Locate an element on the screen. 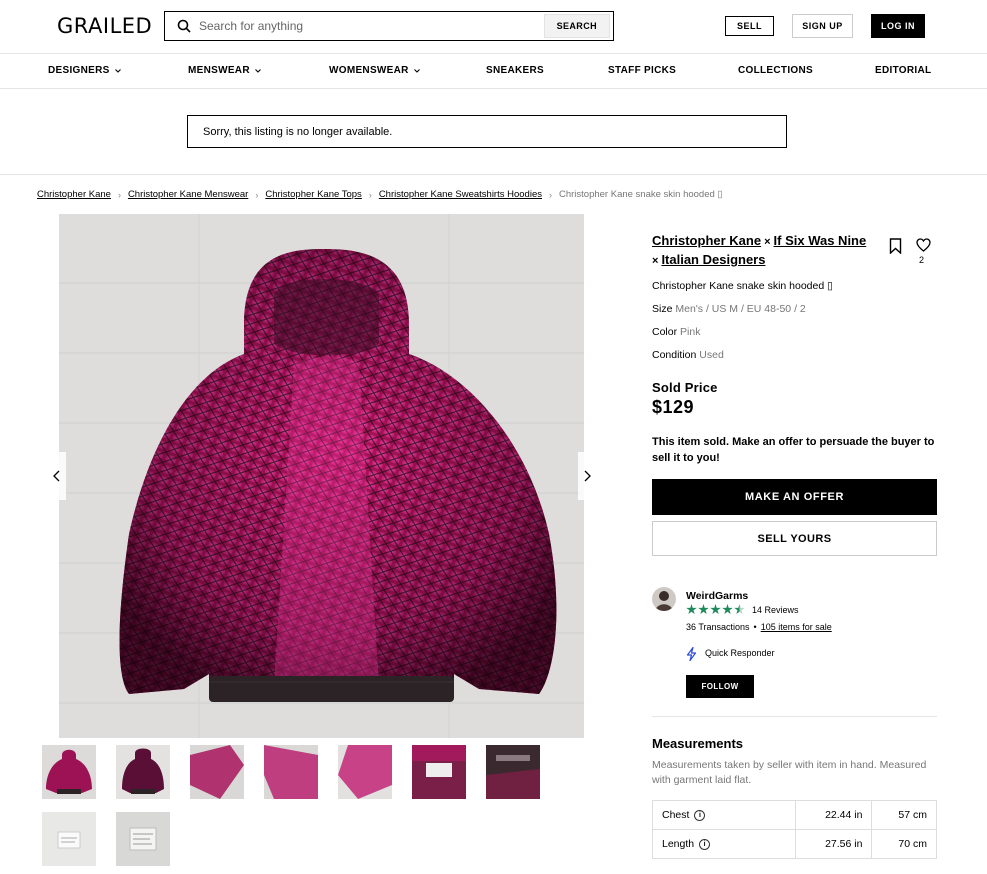  heart-icon is located at coordinates (923, 245).